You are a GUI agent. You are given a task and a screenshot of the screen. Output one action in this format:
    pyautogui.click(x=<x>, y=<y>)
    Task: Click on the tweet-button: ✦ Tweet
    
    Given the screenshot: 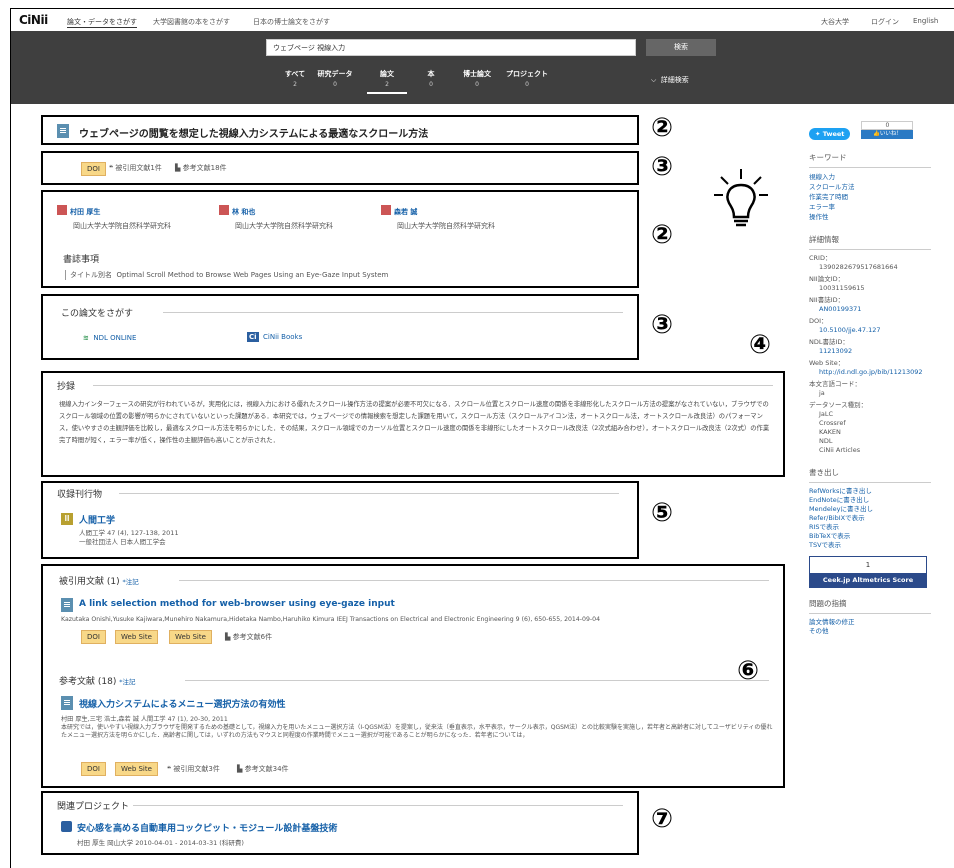 What is the action you would take?
    pyautogui.click(x=830, y=134)
    